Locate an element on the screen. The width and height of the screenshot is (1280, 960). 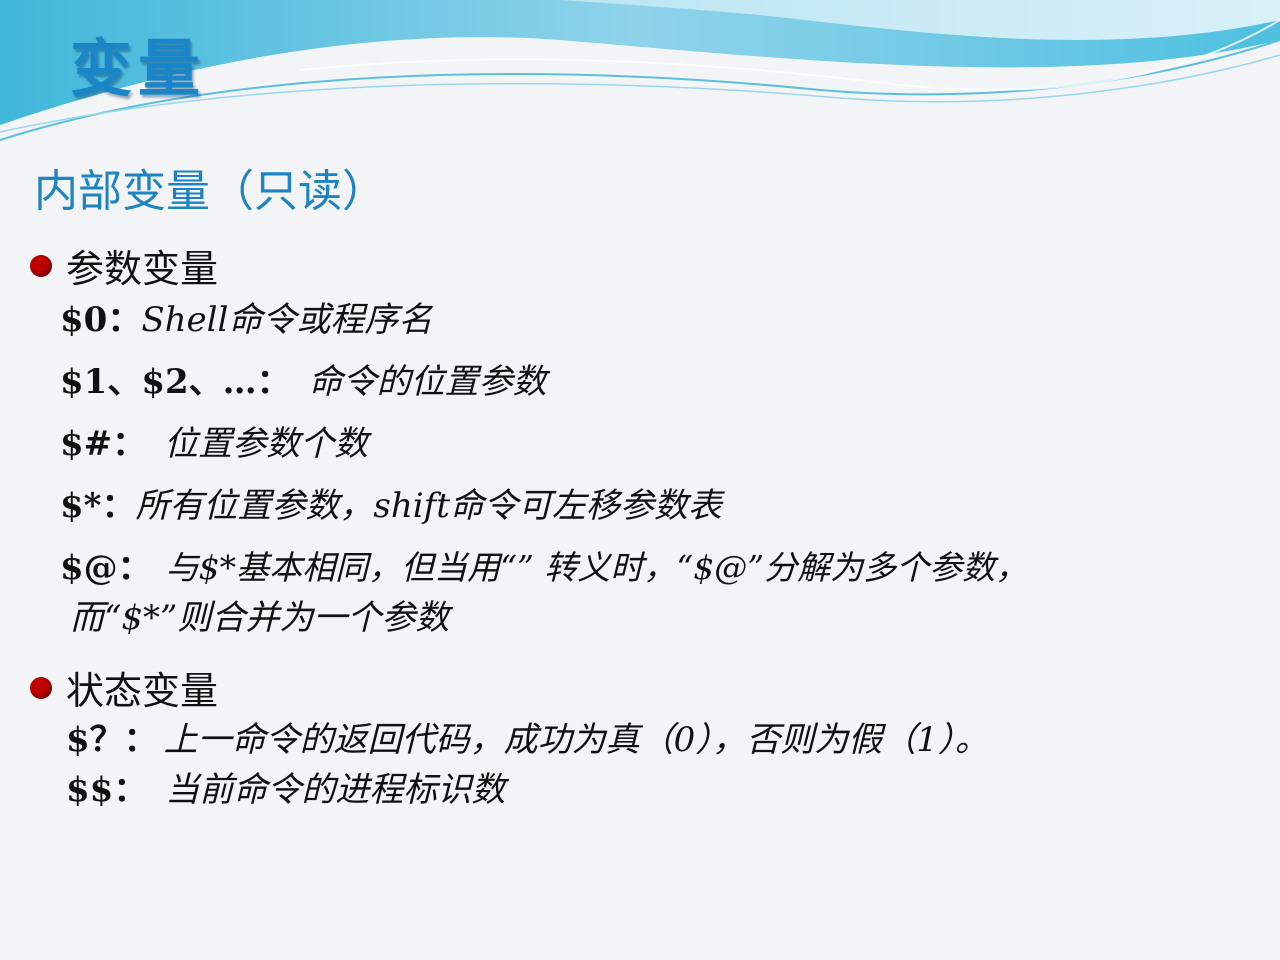
variable-description: 当前命令的进程标识数 is located at coordinates (335, 790).